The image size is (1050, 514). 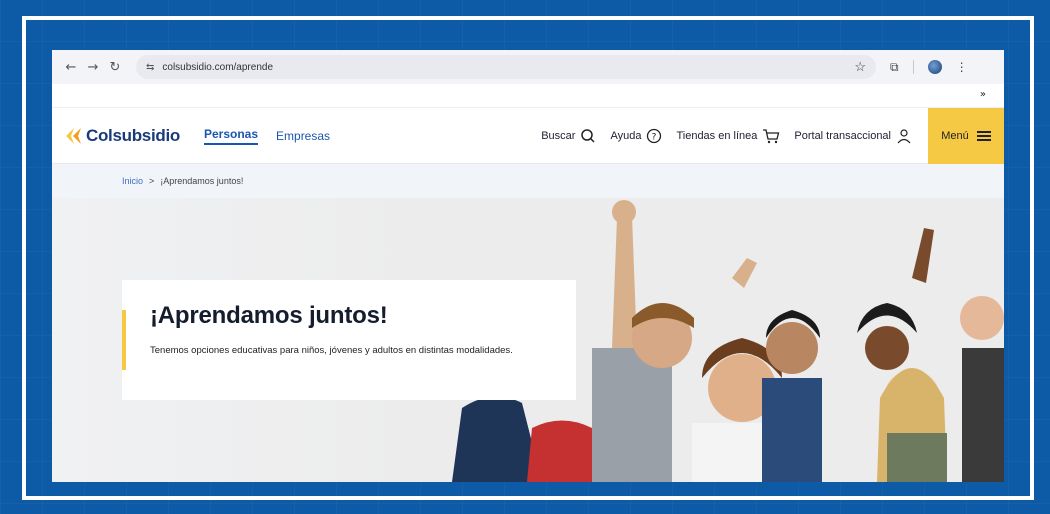 I want to click on brand-logo: Colsubsidio, so click(x=121, y=136).